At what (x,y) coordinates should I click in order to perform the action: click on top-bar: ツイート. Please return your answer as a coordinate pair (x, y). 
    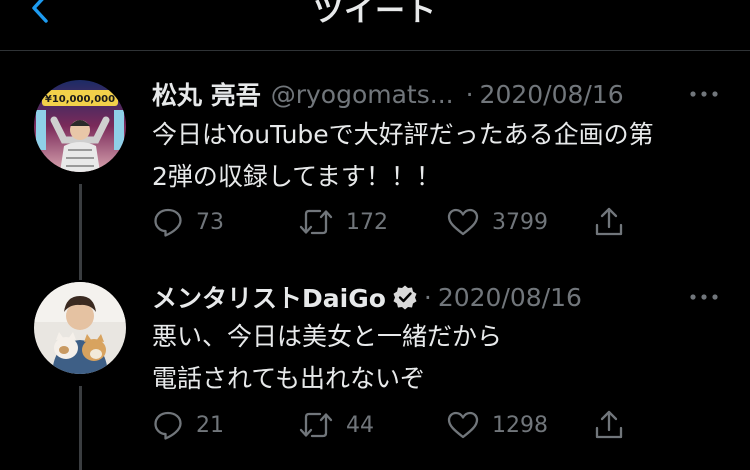
    Looking at the image, I should click on (375, 25).